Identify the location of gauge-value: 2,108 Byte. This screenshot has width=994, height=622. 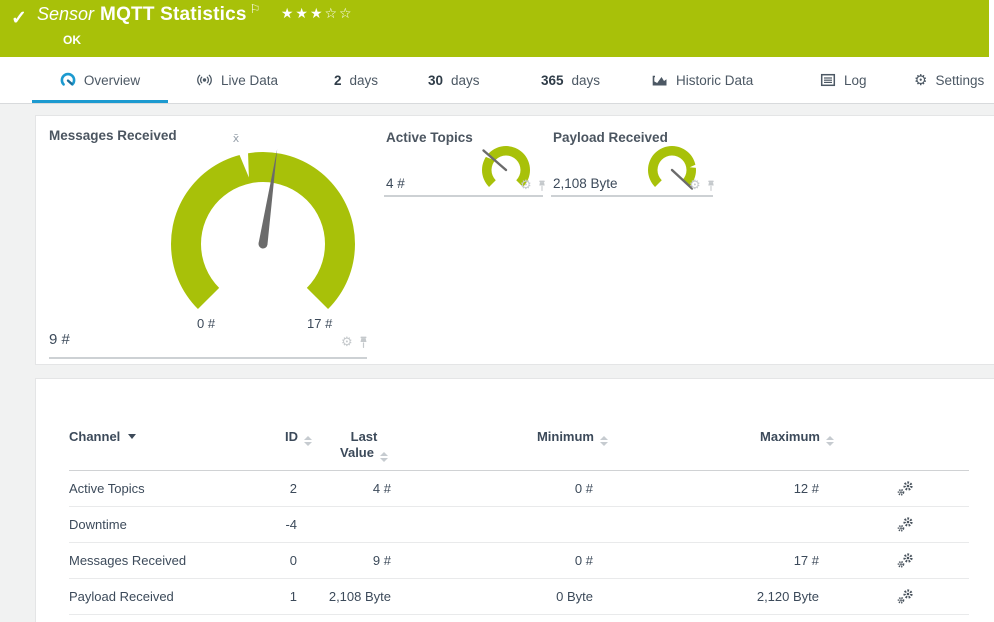
(585, 183).